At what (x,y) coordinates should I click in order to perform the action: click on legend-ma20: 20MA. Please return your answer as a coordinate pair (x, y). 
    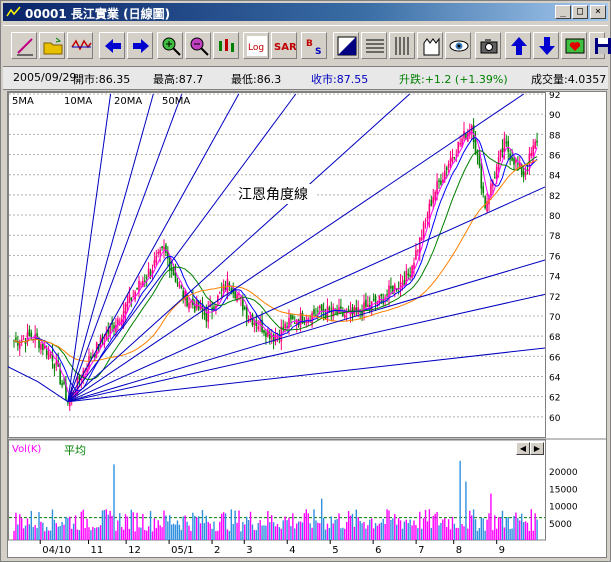
    Looking at the image, I should click on (128, 101).